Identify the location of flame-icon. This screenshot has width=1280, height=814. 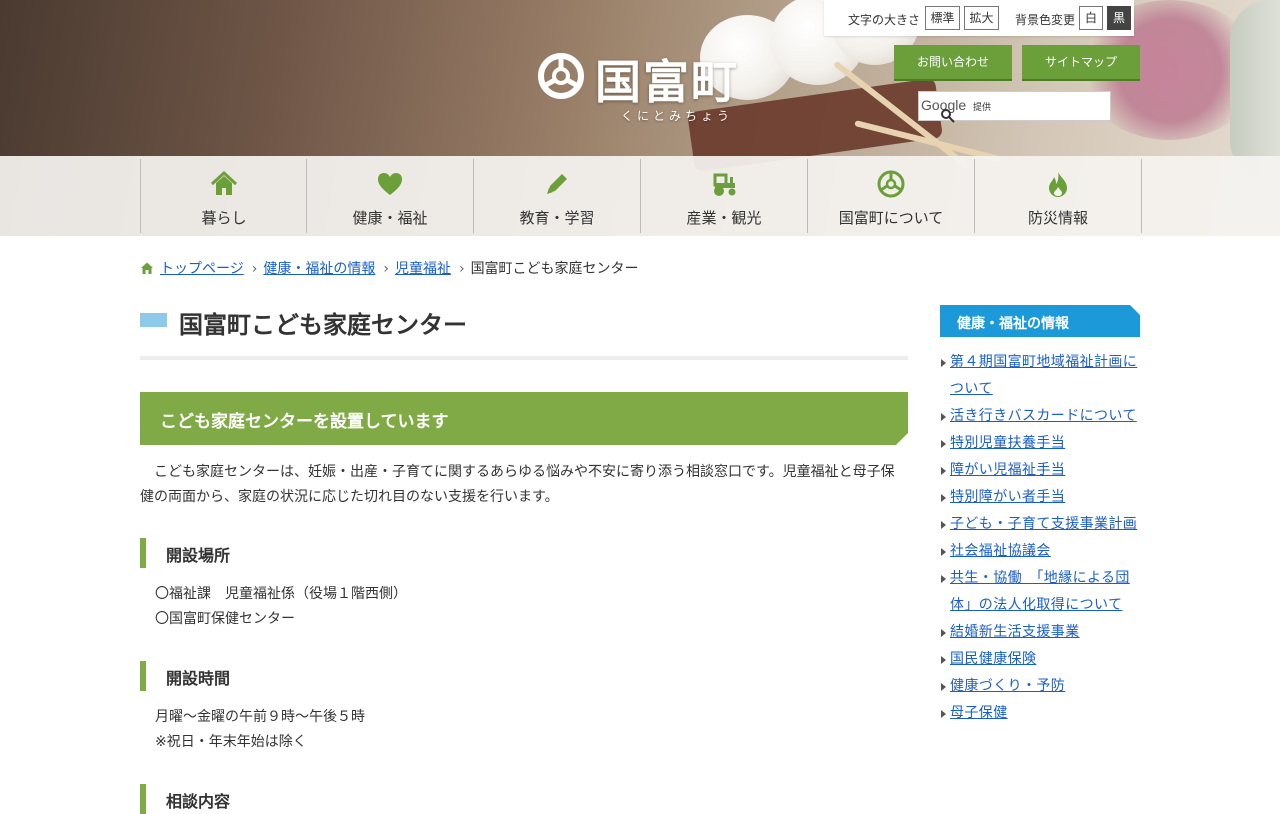
(1058, 184).